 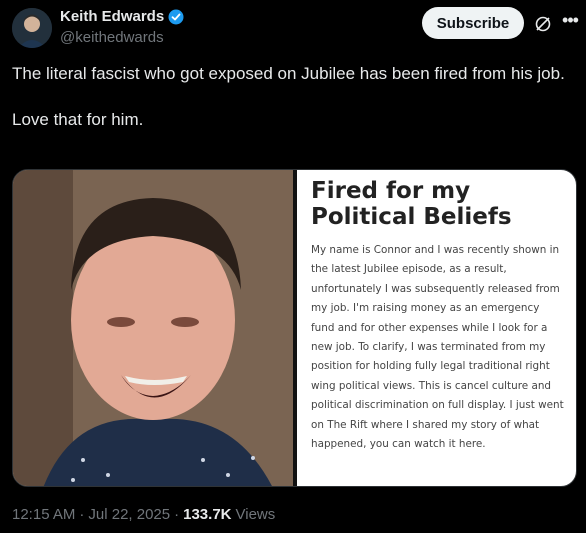 What do you see at coordinates (570, 22) in the screenshot?
I see `more-icon: •••` at bounding box center [570, 22].